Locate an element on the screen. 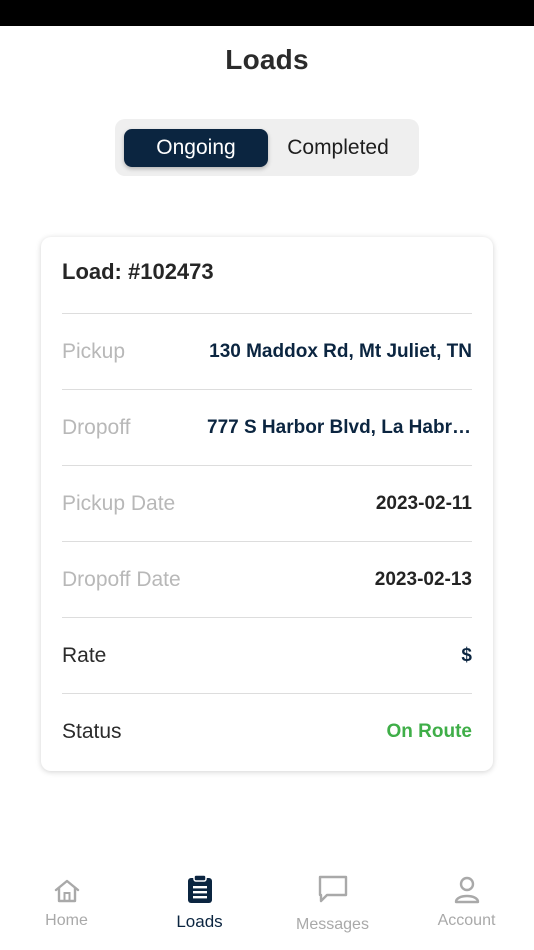 The image size is (534, 950). status-bar is located at coordinates (267, 13).